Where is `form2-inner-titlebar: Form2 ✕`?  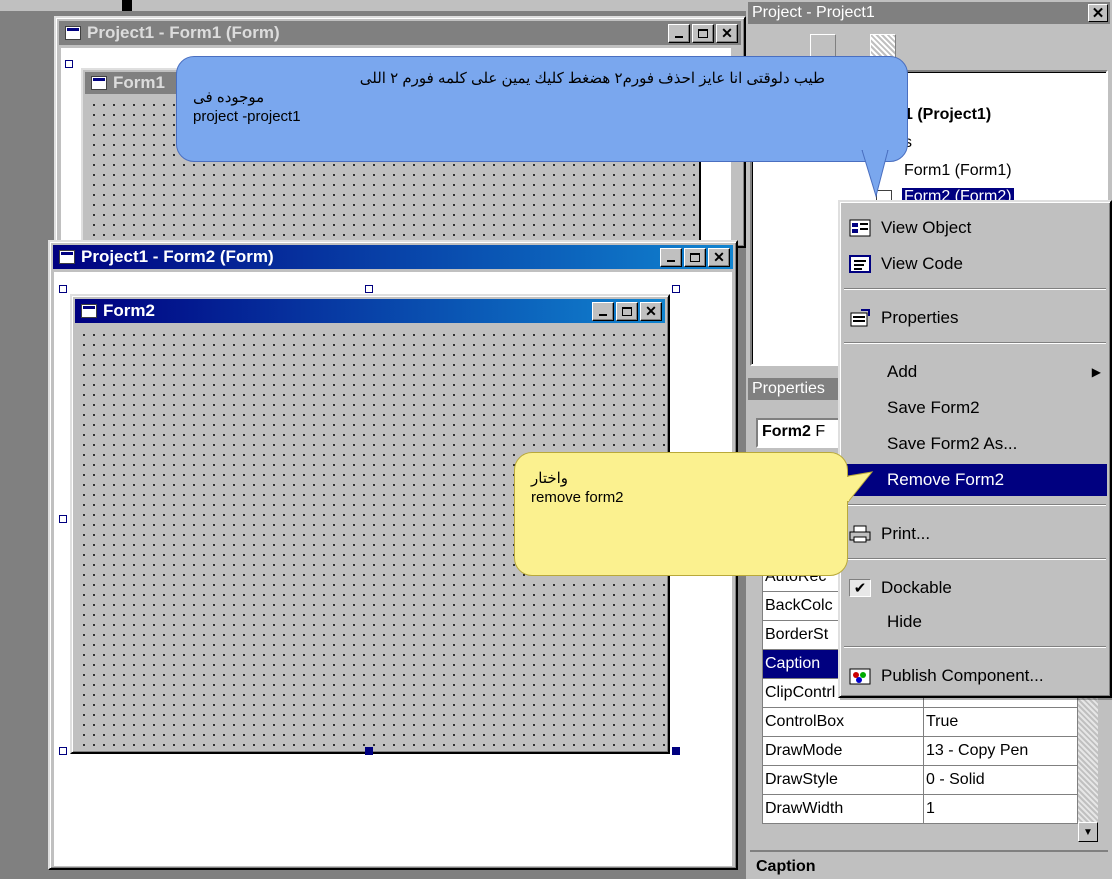
form2-inner-titlebar: Form2 ✕ is located at coordinates (370, 311).